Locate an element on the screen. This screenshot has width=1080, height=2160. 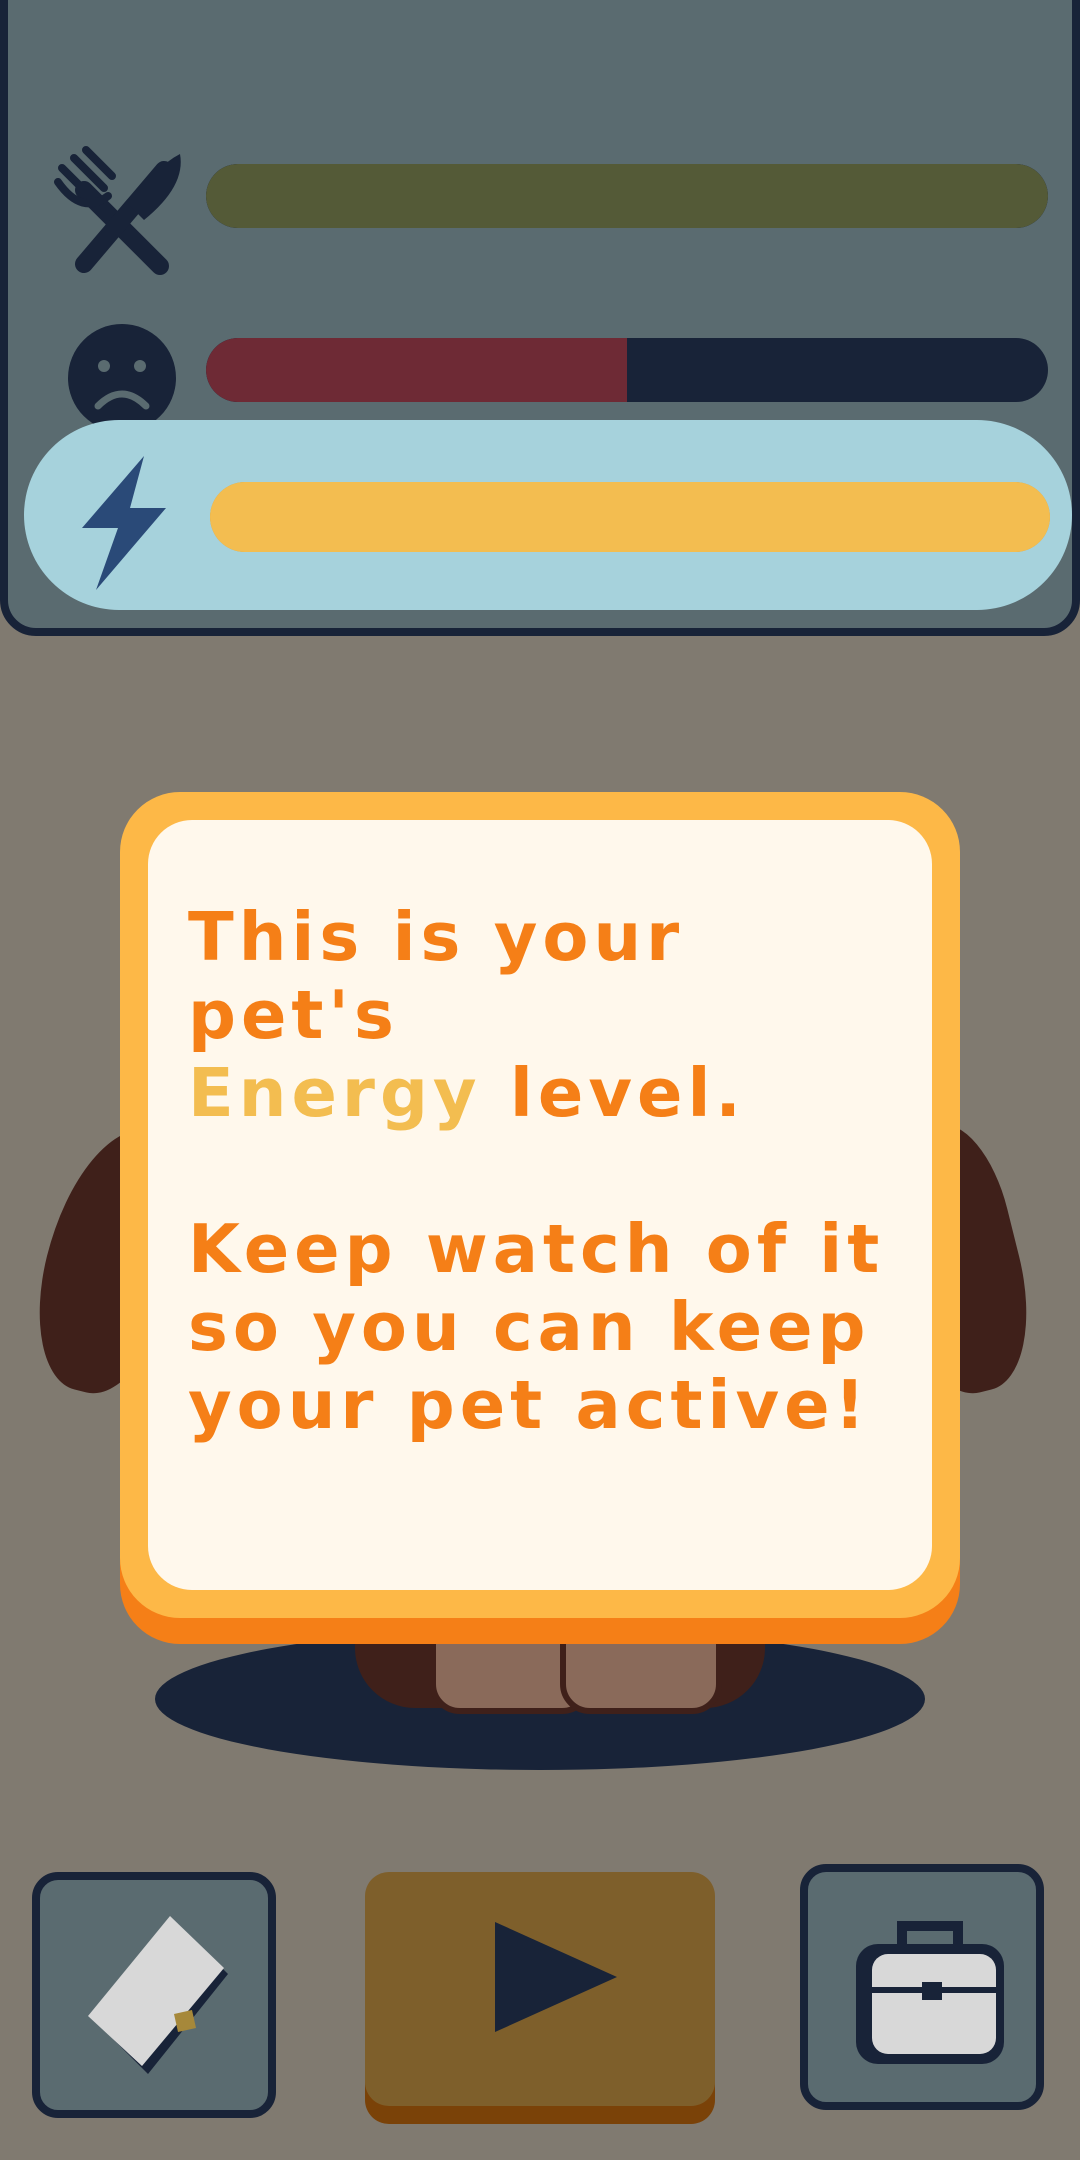
dialog-line-3: Keep watch of it is located at coordinates (536, 1249).